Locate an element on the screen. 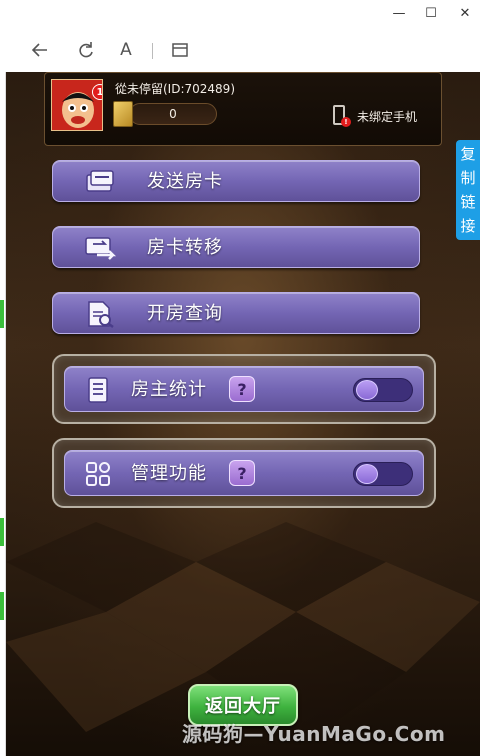  close-button: ✕ is located at coordinates (464, 13).